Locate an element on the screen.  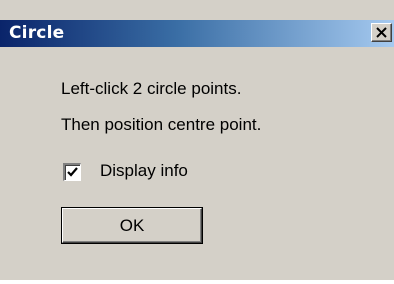
ok-button: OK is located at coordinates (132, 225).